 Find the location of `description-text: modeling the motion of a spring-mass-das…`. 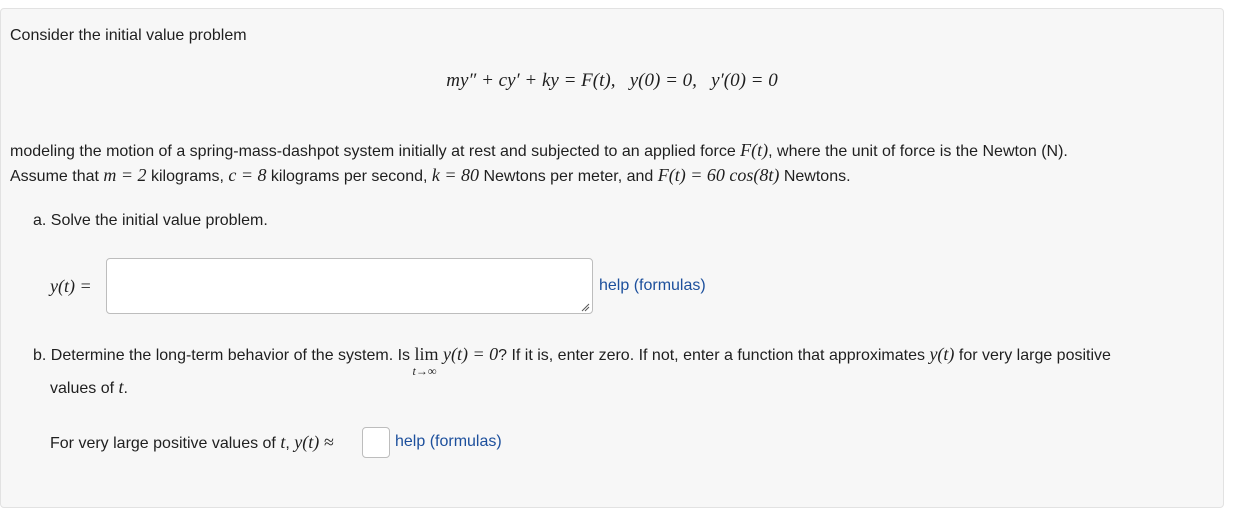

description-text: modeling the motion of a spring-mass-das… is located at coordinates (375, 151).